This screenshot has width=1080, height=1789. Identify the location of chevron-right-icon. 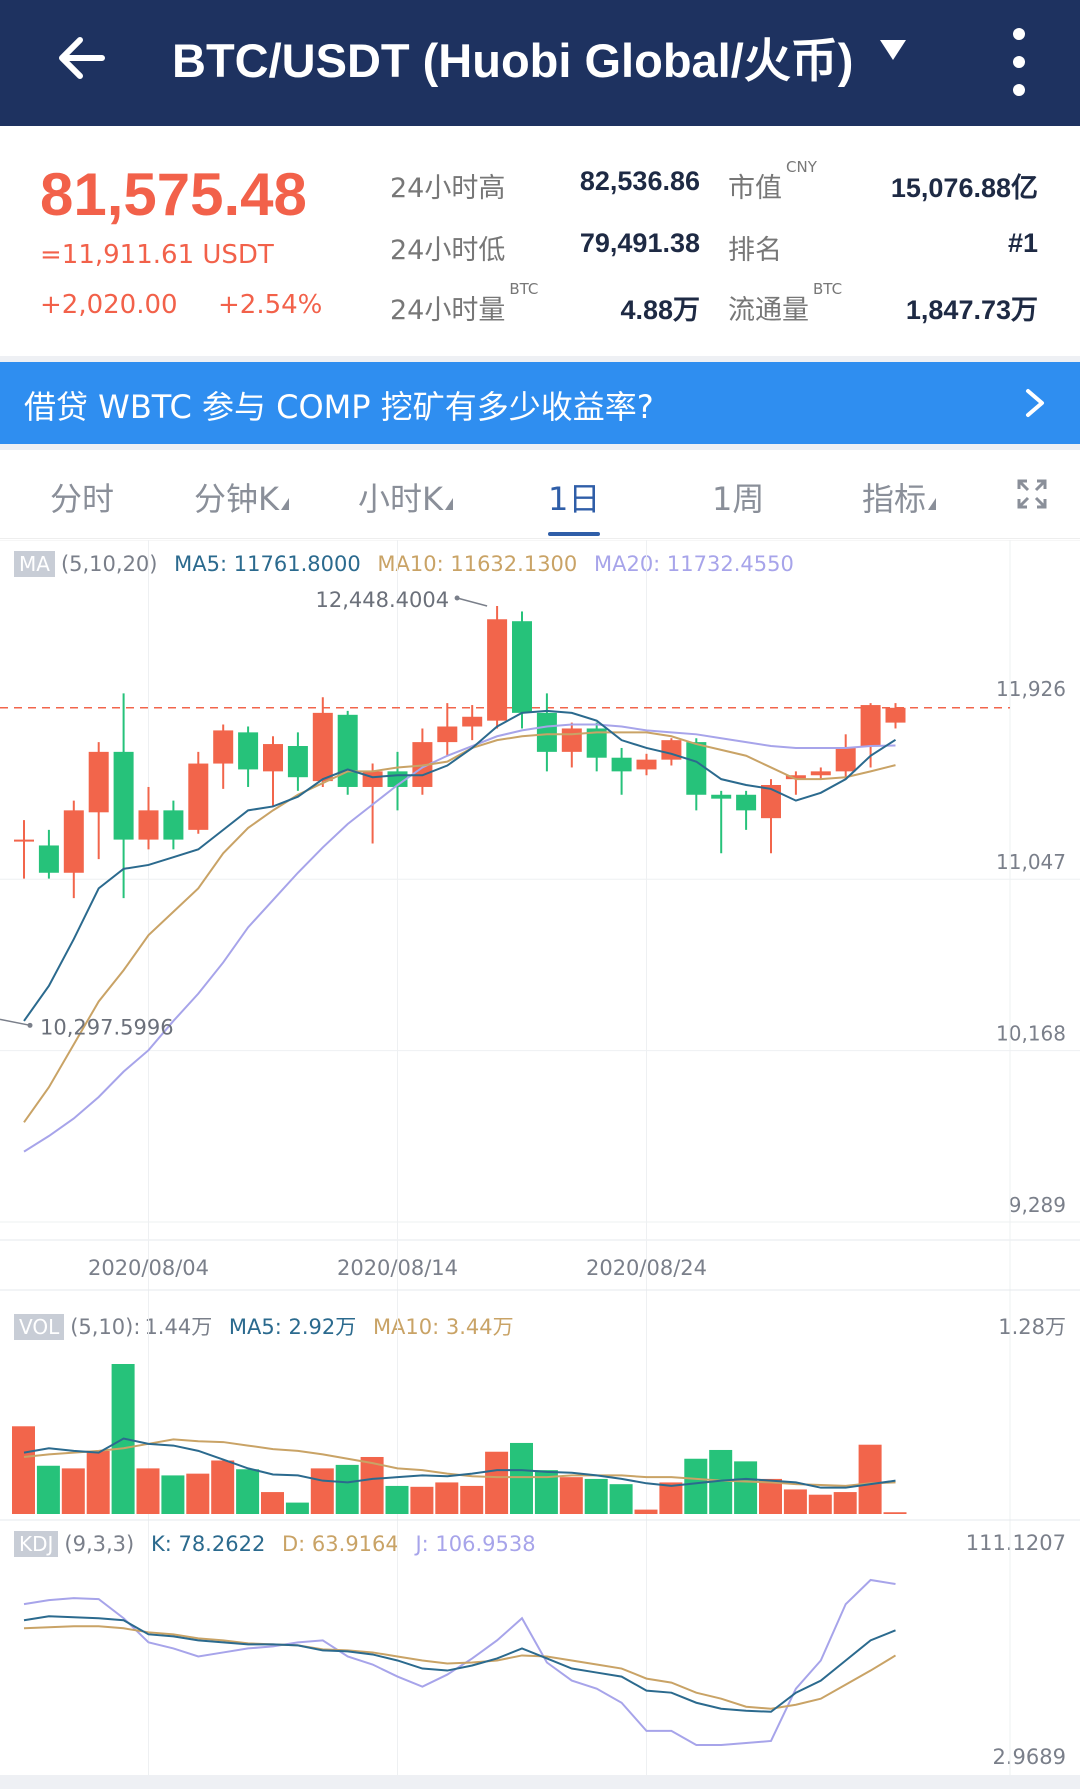
(1035, 403).